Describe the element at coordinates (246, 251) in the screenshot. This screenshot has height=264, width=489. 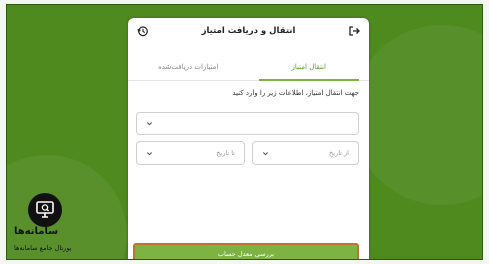
I see `check-balance-button: بررسی معدل حساب` at that location.